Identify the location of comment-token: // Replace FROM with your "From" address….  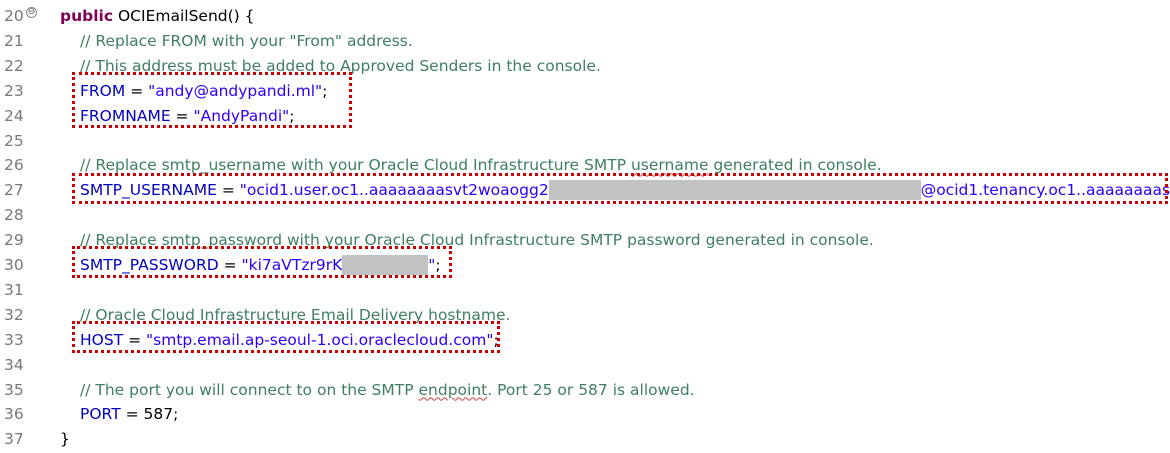
(246, 40).